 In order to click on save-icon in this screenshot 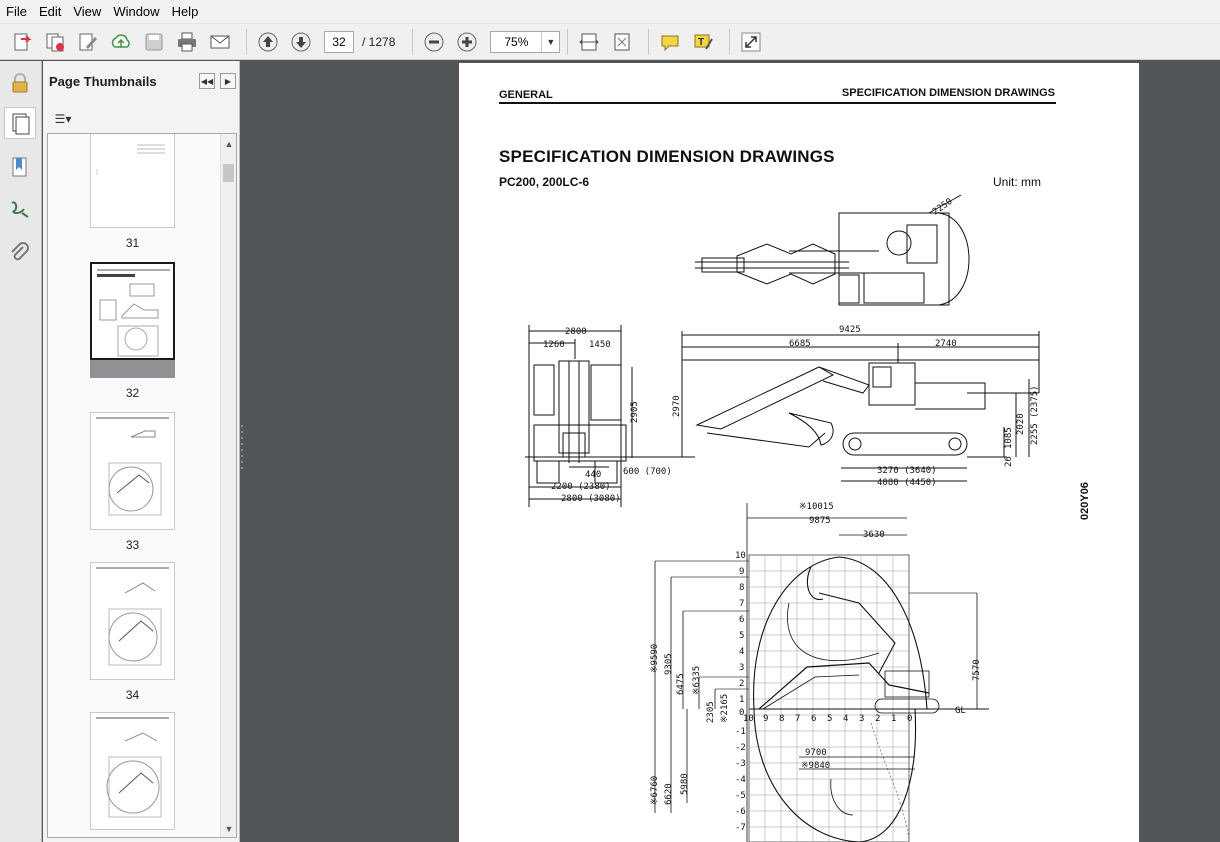, I will do `click(154, 41)`.